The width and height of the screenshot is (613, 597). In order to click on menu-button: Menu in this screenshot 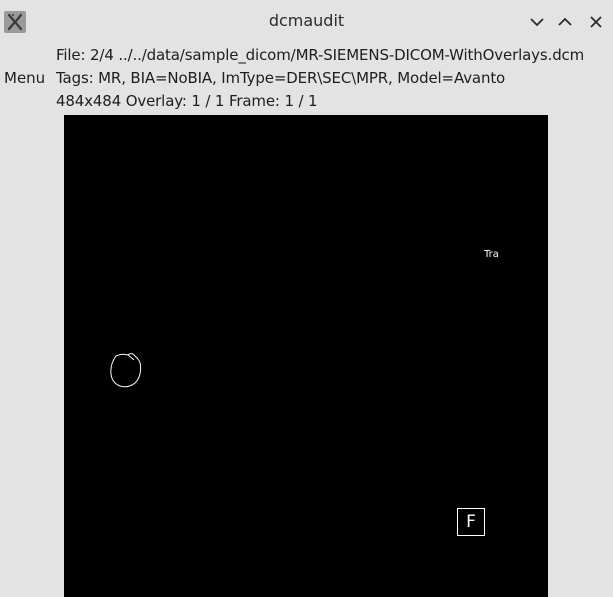, I will do `click(24, 78)`.